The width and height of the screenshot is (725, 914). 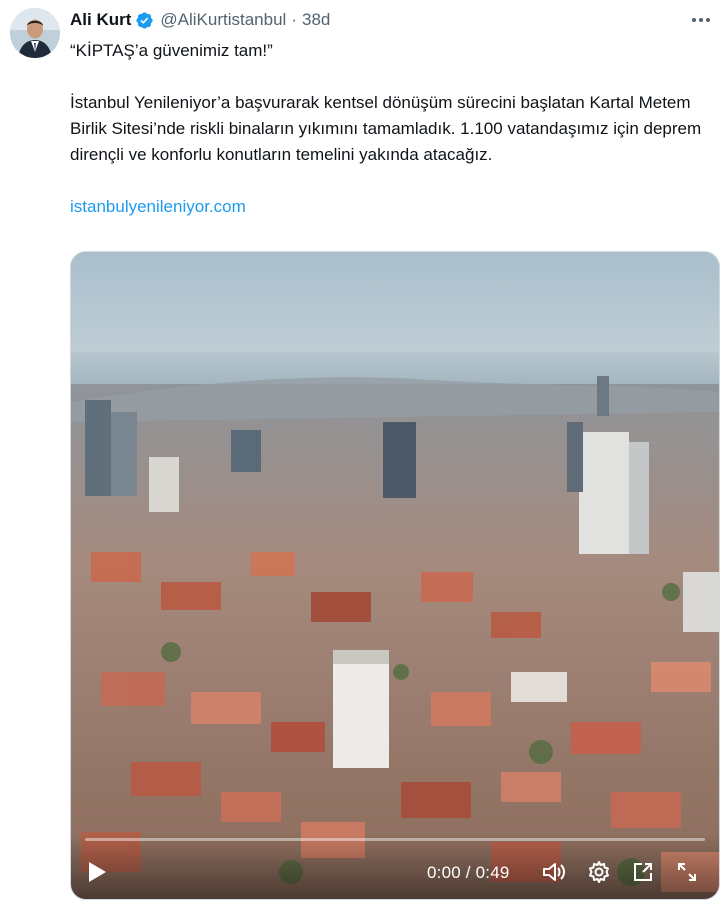 What do you see at coordinates (158, 206) in the screenshot?
I see `tweet-link: istanbulyenileniyor.com` at bounding box center [158, 206].